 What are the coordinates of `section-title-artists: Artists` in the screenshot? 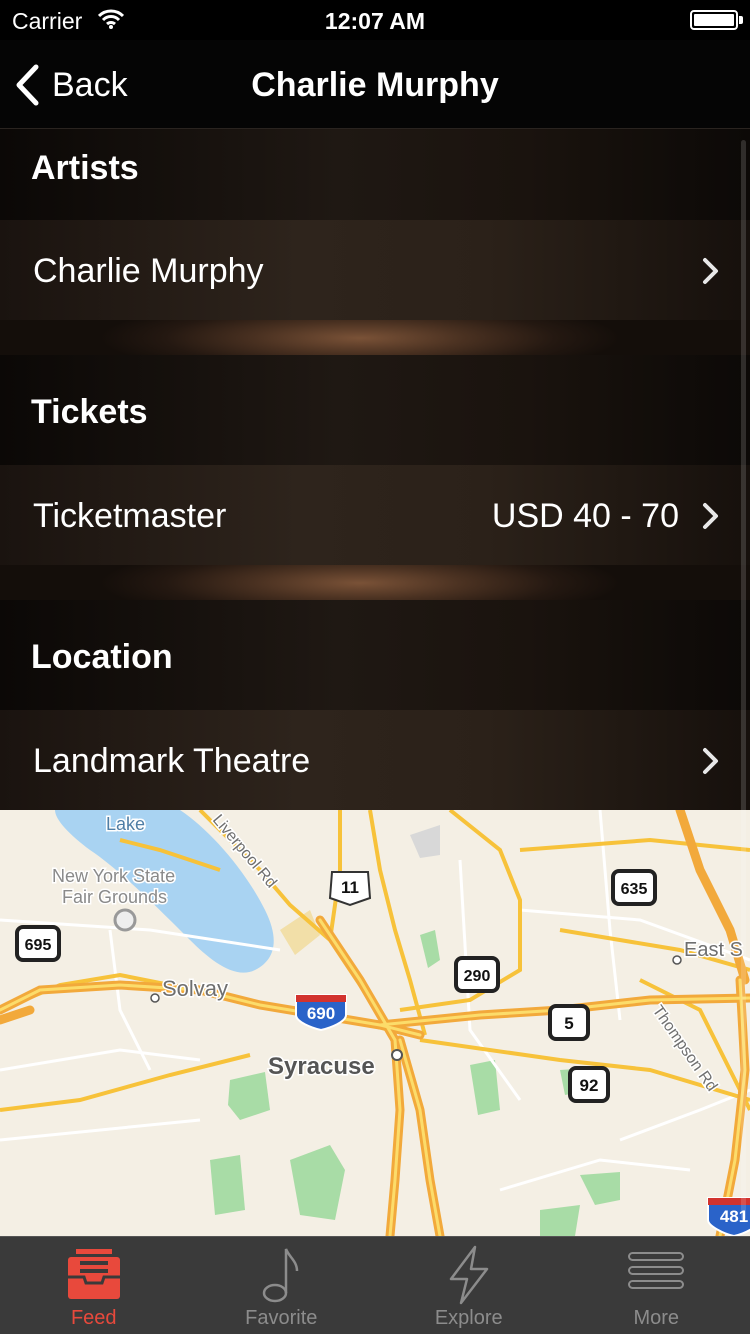 It's located at (85, 168).